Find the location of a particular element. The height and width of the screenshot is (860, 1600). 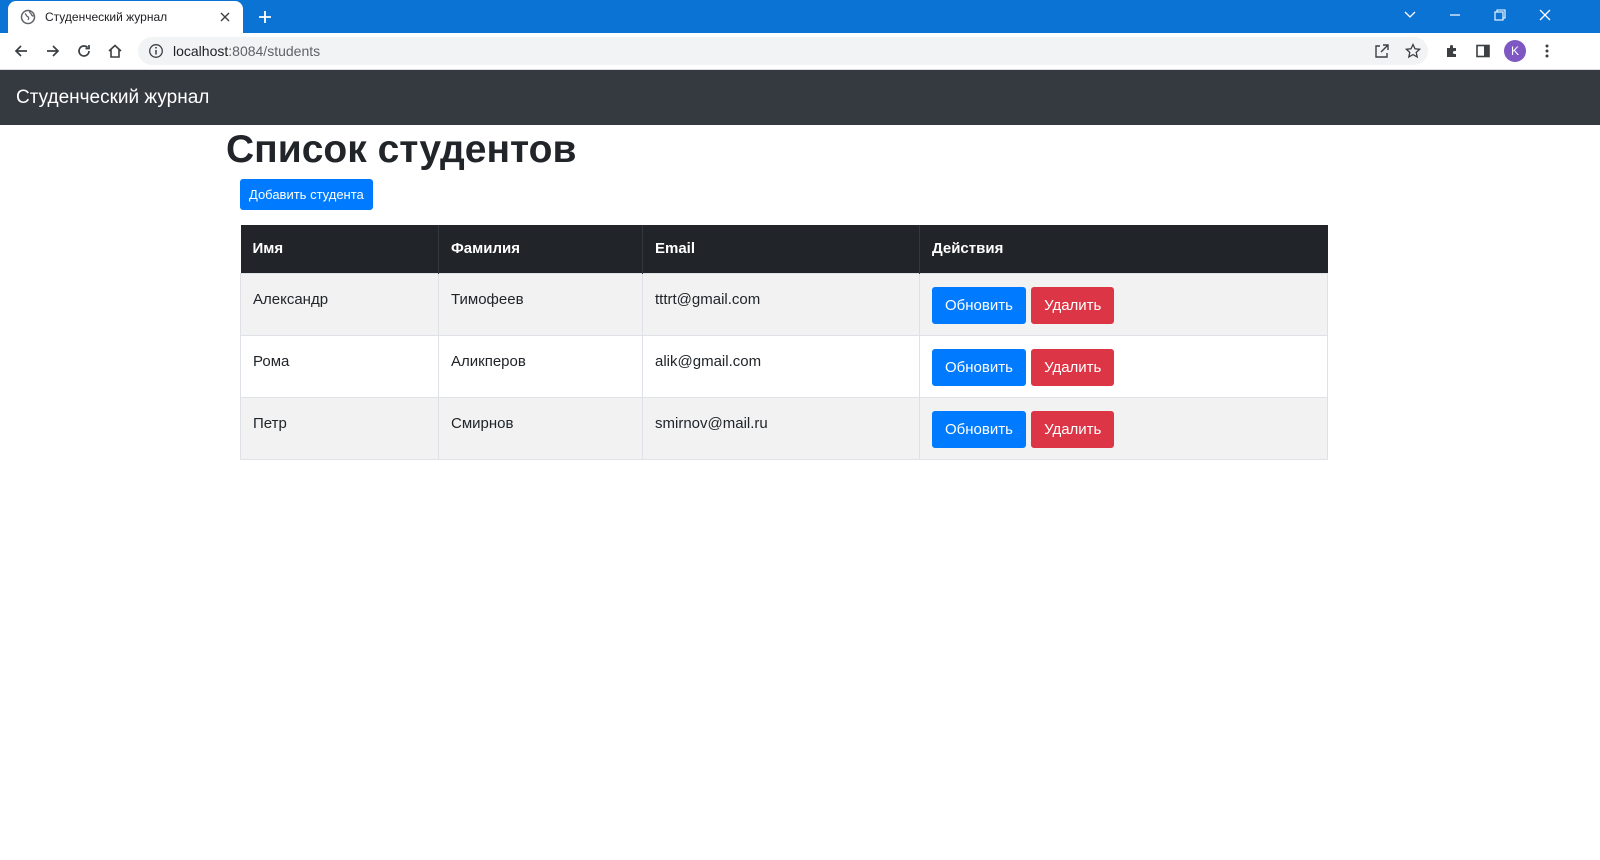

cell-last-name: Тимофеев is located at coordinates (540, 304).